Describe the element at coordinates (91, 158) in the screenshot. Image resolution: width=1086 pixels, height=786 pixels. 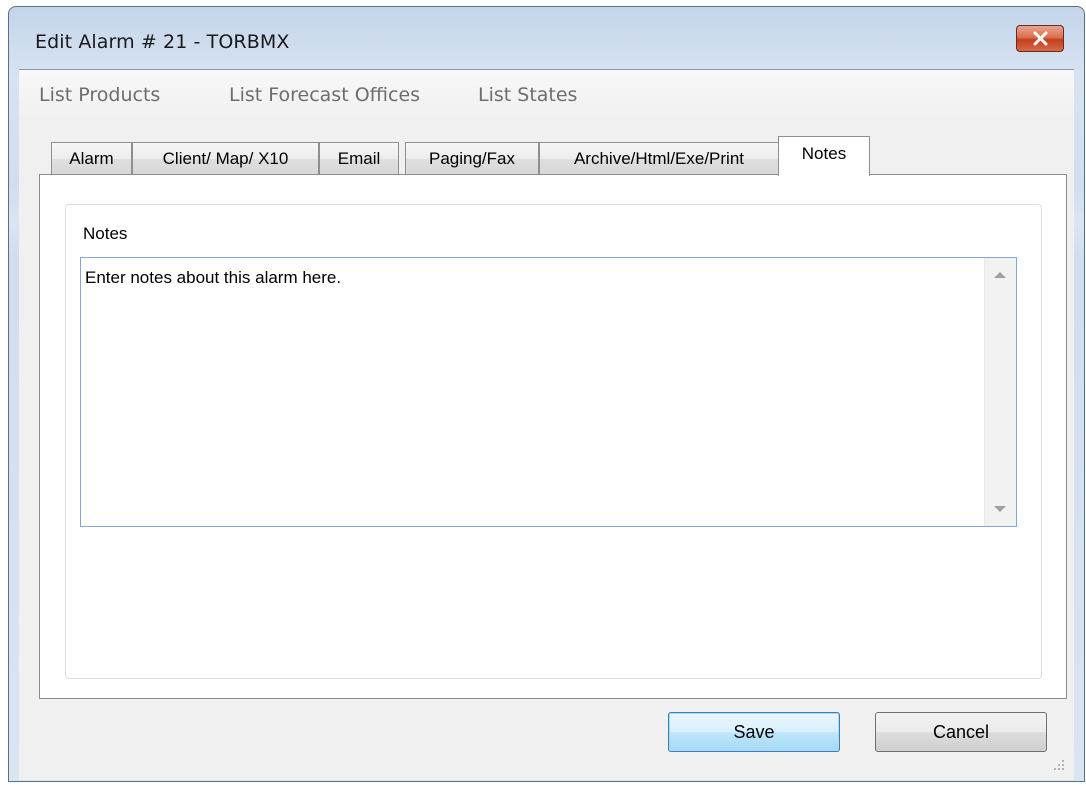
I see `tab-alarm: Alarm` at that location.